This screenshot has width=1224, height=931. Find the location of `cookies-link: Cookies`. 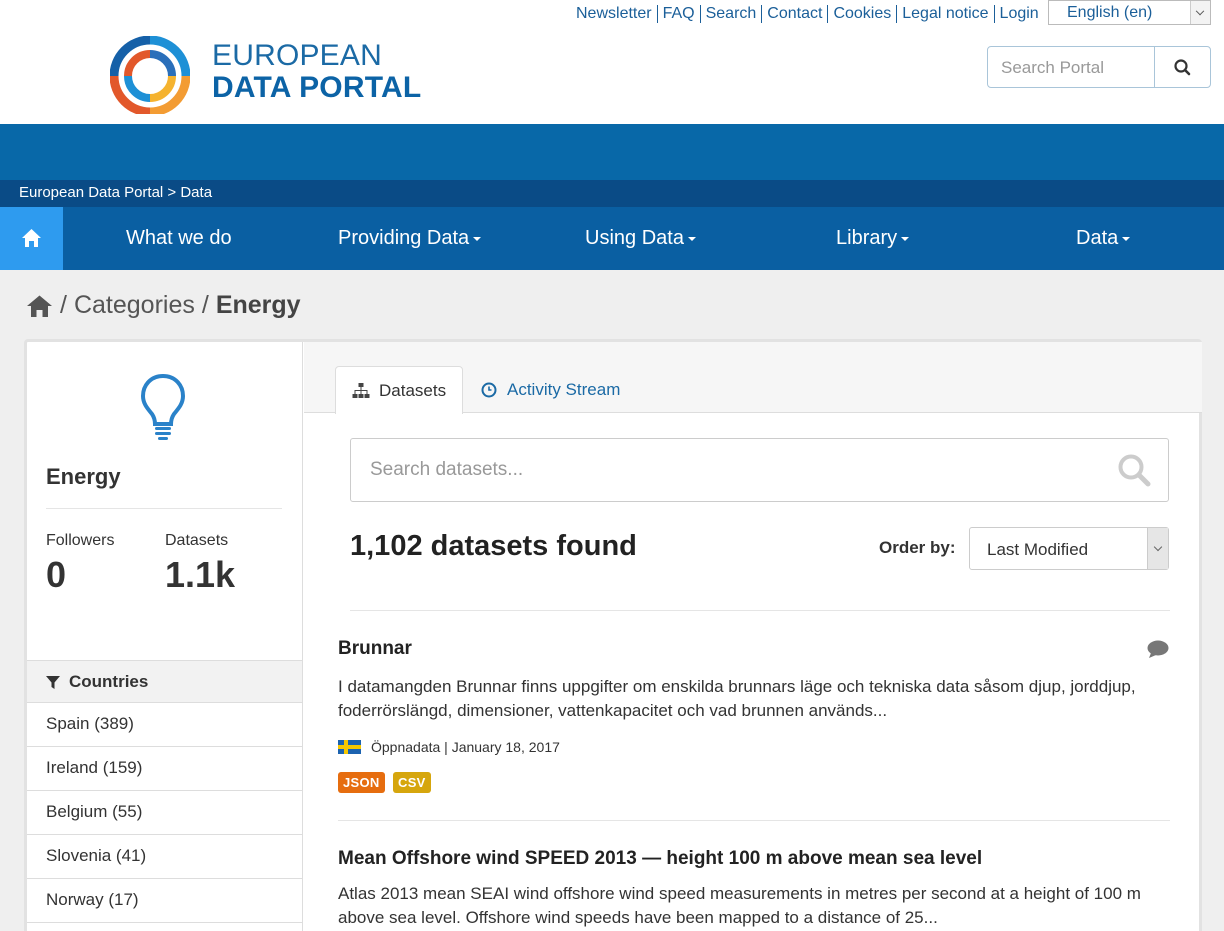

cookies-link: Cookies is located at coordinates (863, 14).